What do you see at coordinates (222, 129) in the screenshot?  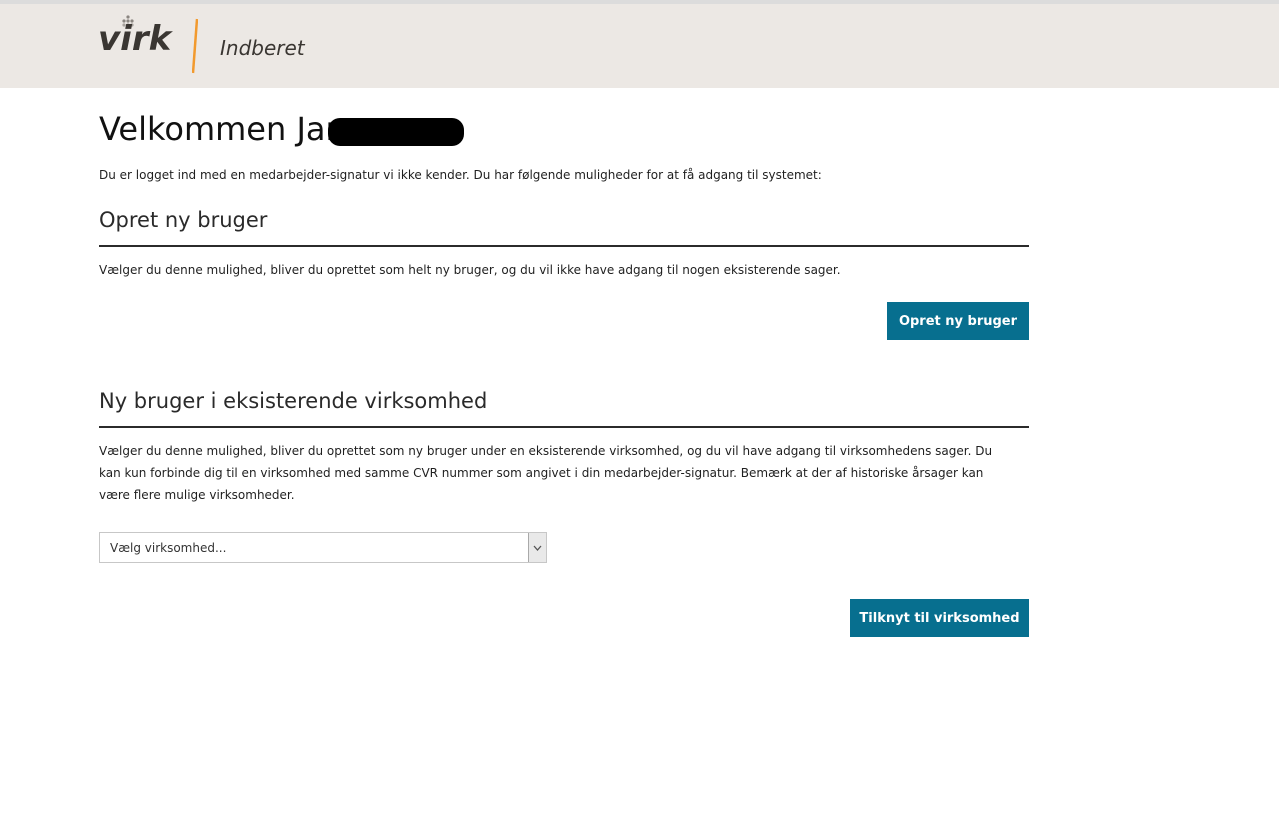 I see `page-title: Velkommen Jan` at bounding box center [222, 129].